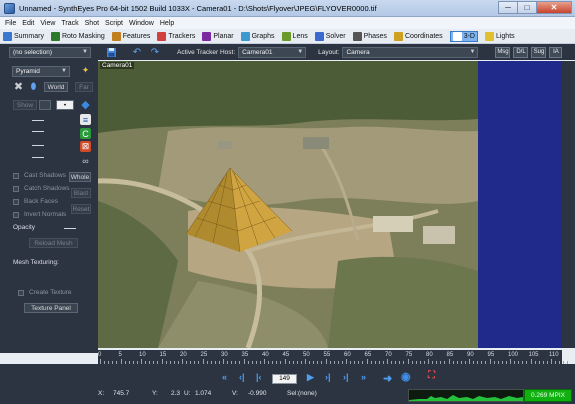 The width and height of the screenshot is (575, 404). Describe the element at coordinates (51, 308) in the screenshot. I see `texture-panel-button: Texture Panel` at that location.